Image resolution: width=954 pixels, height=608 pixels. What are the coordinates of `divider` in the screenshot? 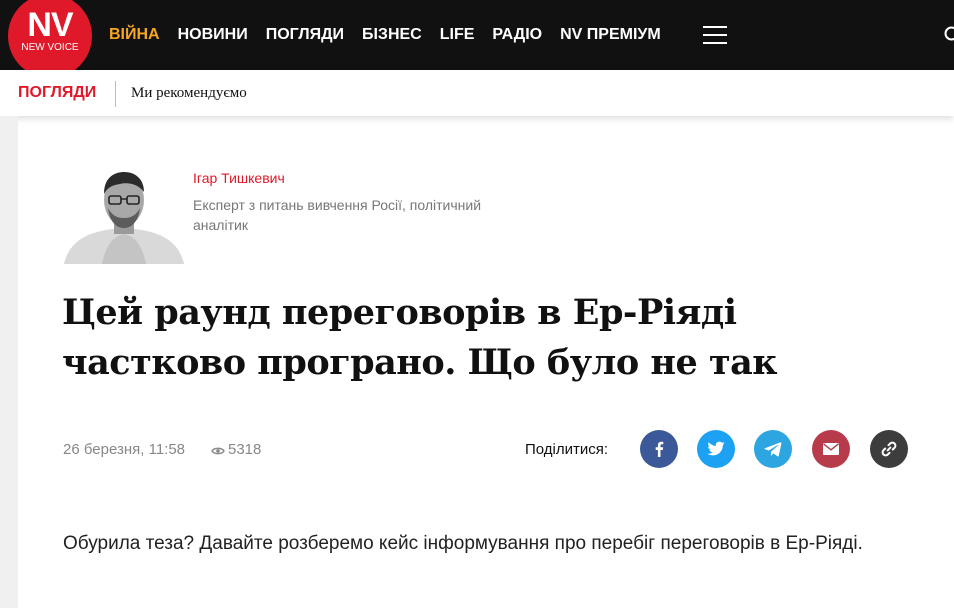 It's located at (115, 94).